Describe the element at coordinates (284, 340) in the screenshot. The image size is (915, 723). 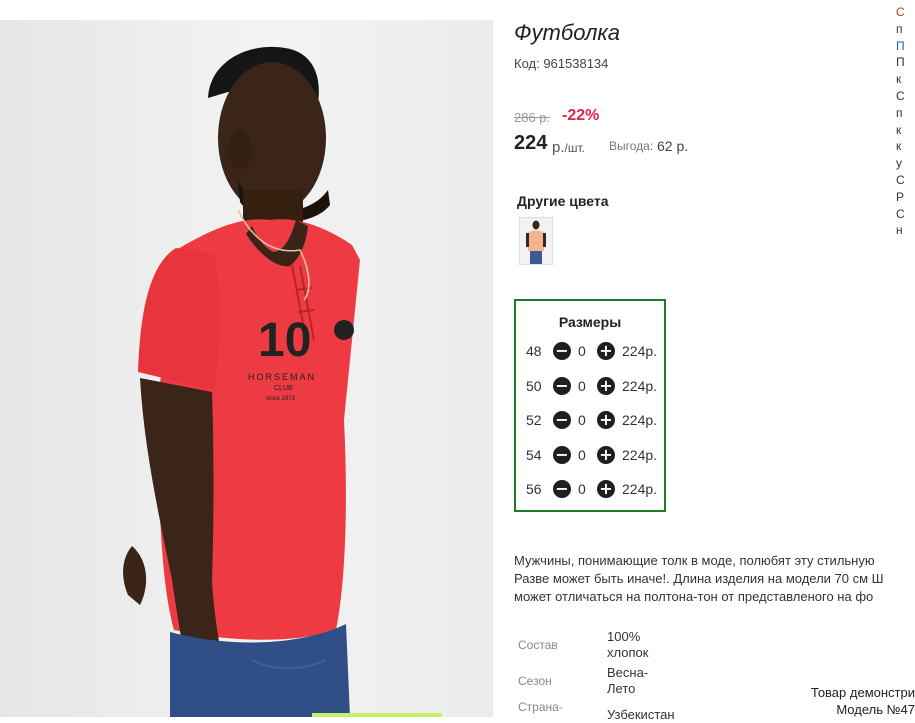
I see `svg-text: 10` at that location.